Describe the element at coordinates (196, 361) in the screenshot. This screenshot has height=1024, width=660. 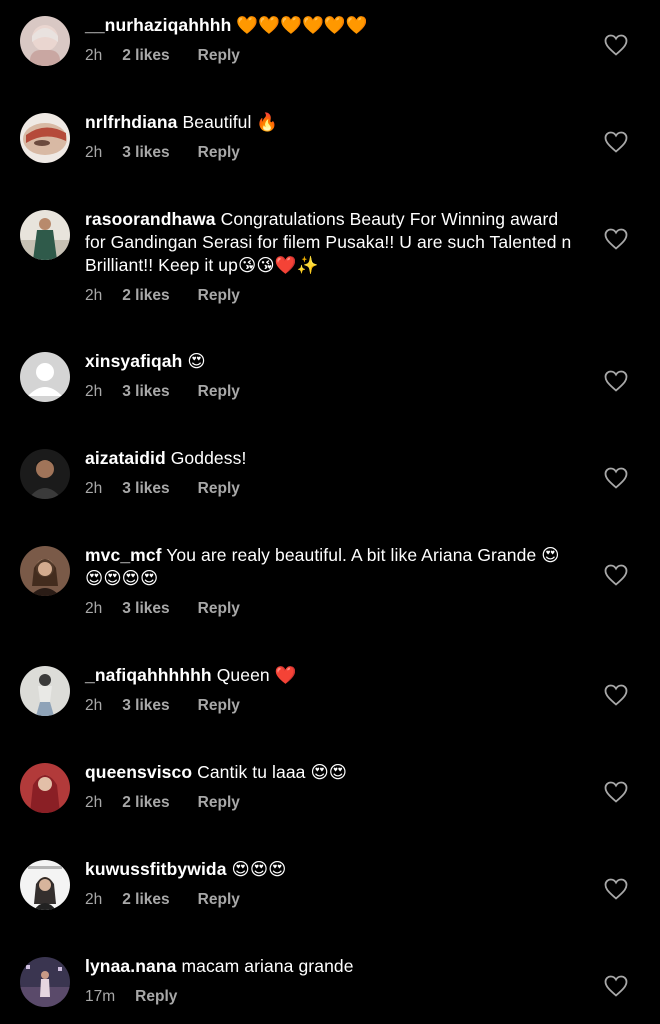
I see `comment-text: 😍` at that location.